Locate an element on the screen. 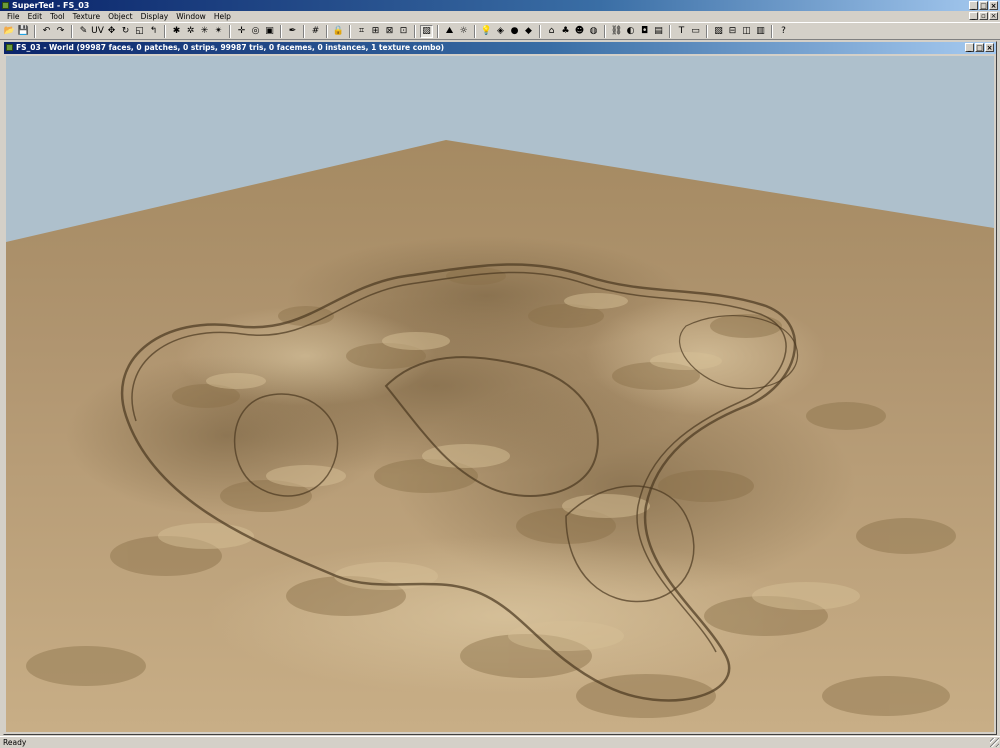 This screenshot has width=1000, height=748. document-maximize-icon: □ is located at coordinates (979, 47).